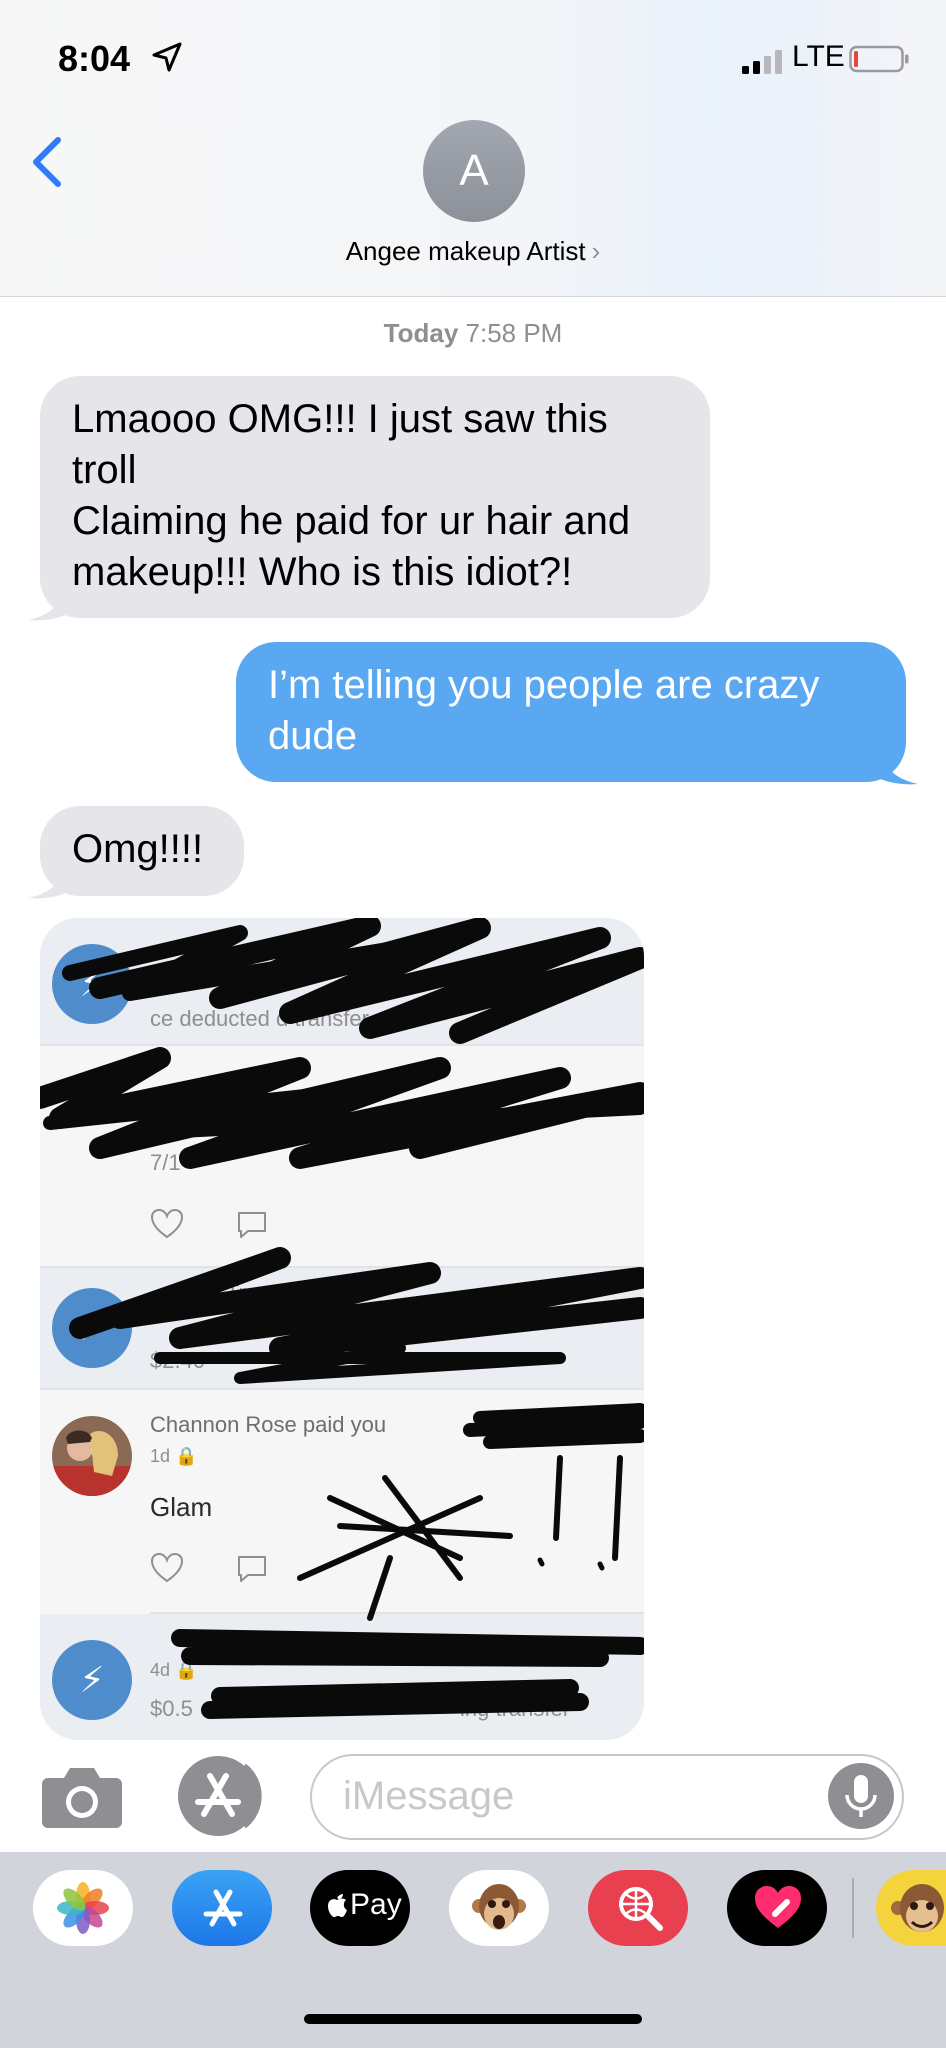 Image resolution: width=946 pixels, height=2048 pixels. I want to click on contact-avatar: A, so click(474, 171).